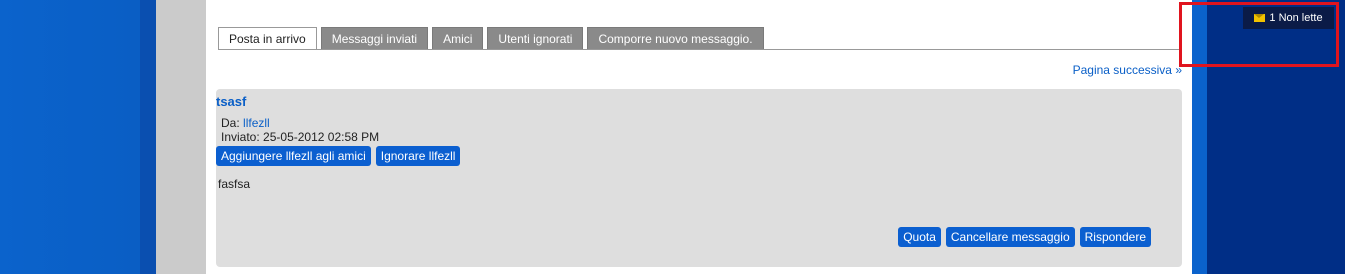 The height and width of the screenshot is (274, 1345). Describe the element at coordinates (234, 184) in the screenshot. I see `message-body: fasfsa` at that location.